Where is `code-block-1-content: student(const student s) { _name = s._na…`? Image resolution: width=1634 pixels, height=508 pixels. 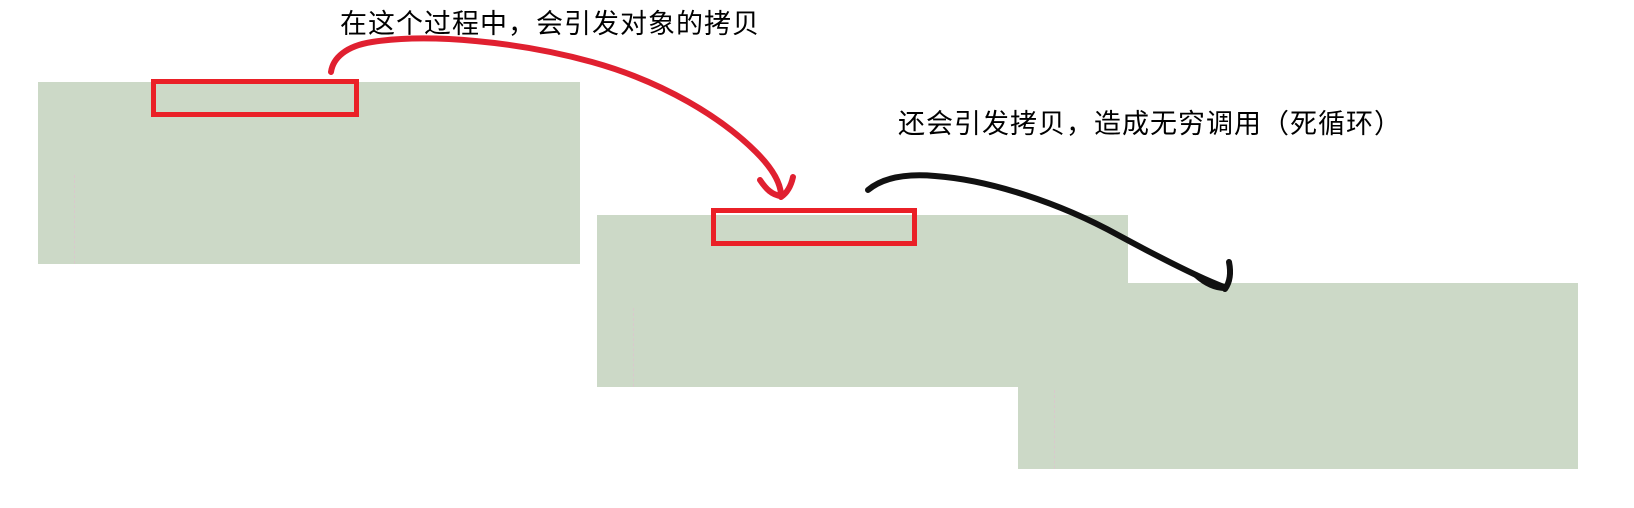 code-block-1-content: student(const student s) { _name = s._na… is located at coordinates (309, 204).